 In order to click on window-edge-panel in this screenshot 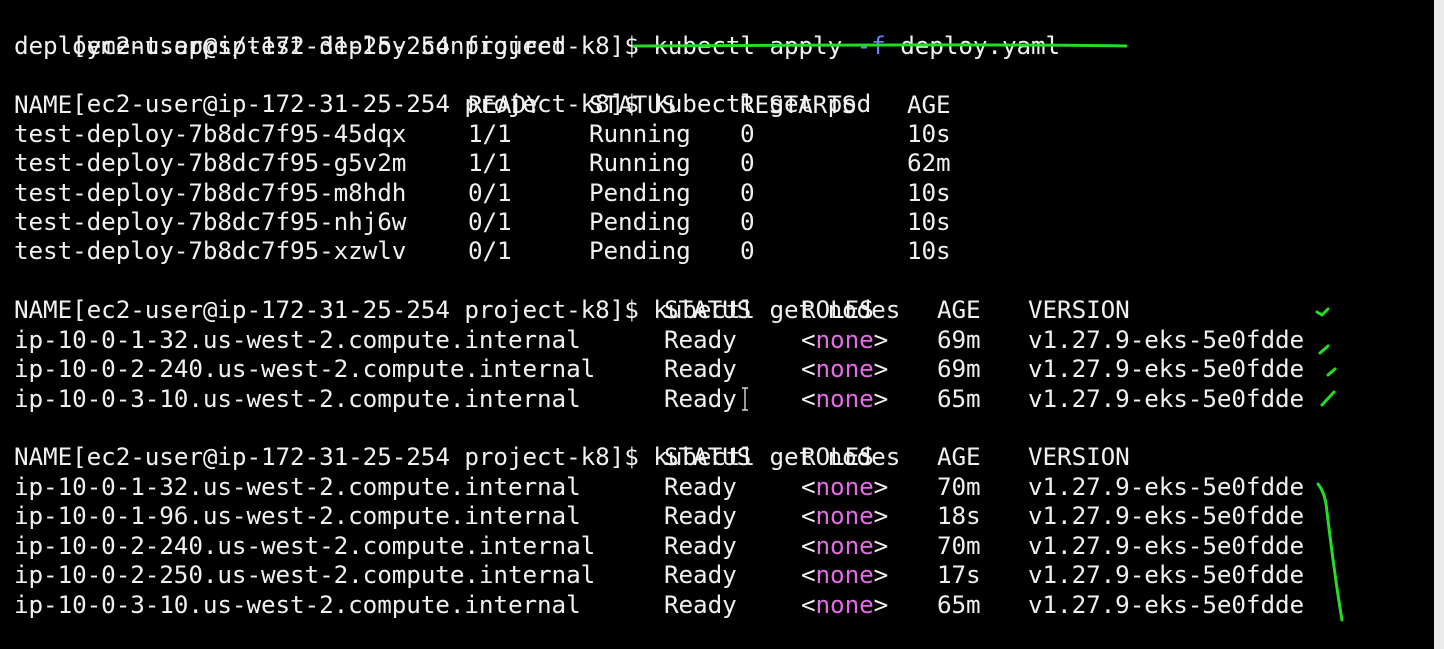, I will do `click(1439, 324)`.